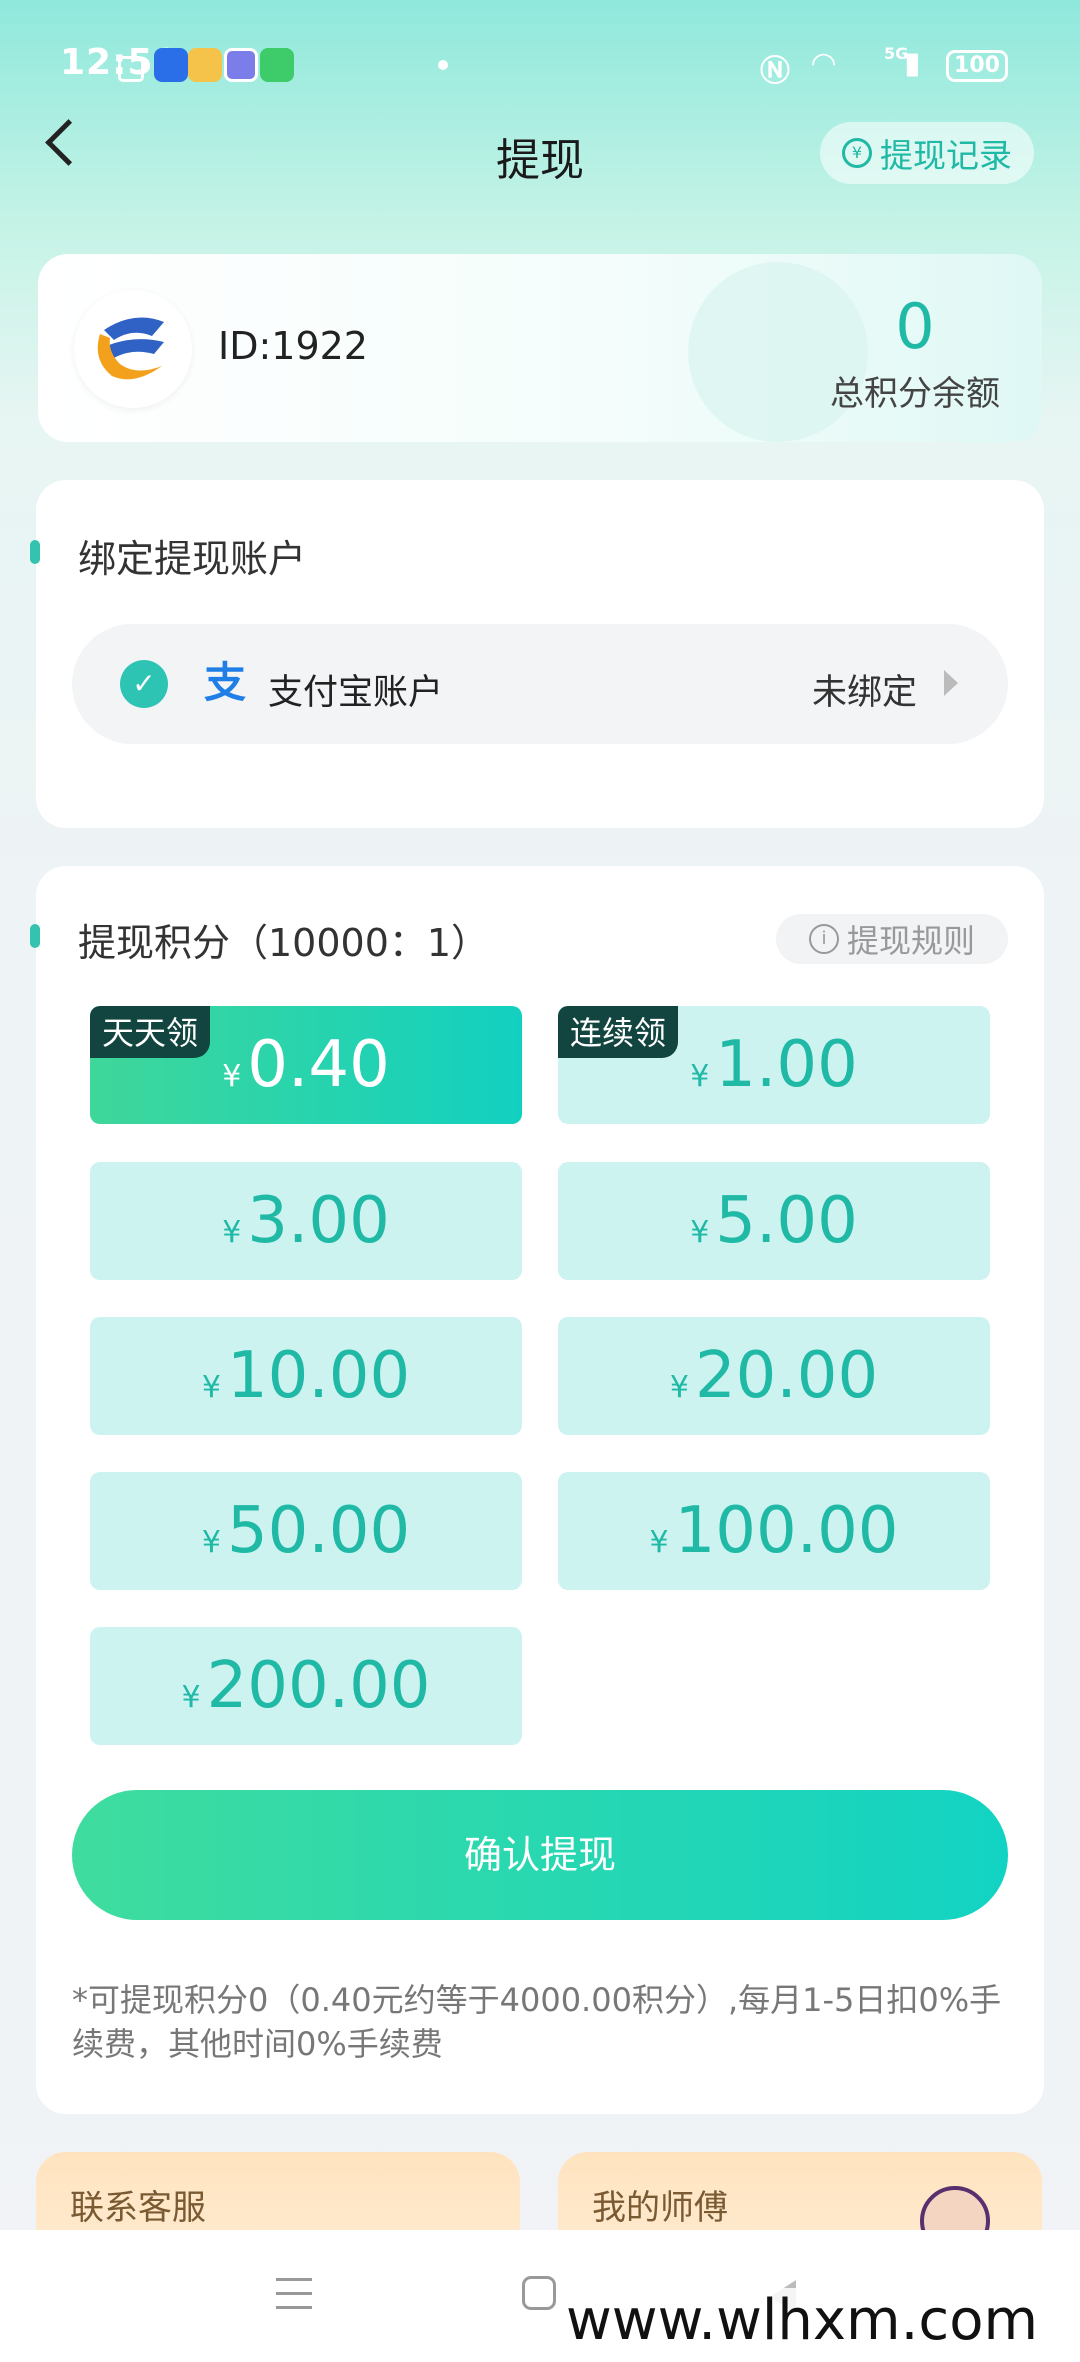  Describe the element at coordinates (205, 65) in the screenshot. I see `weibo-icon` at that location.